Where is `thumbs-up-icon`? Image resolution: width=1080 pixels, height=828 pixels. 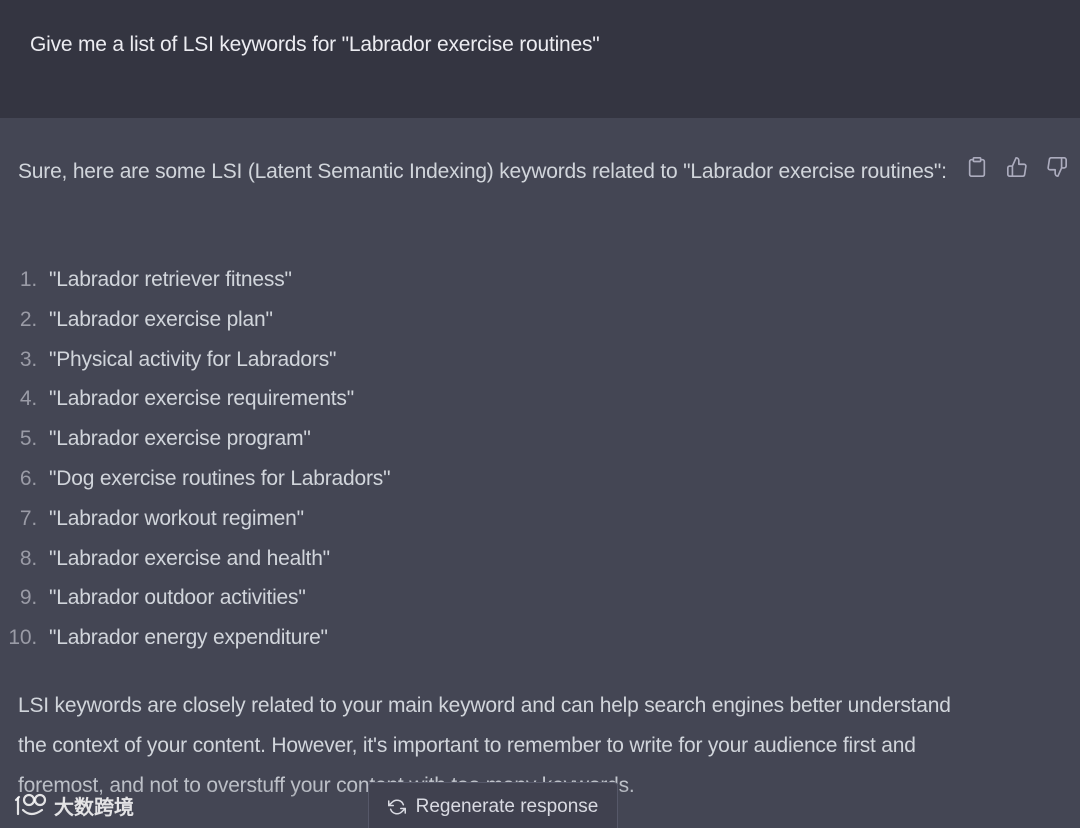
thumbs-up-icon is located at coordinates (1017, 167).